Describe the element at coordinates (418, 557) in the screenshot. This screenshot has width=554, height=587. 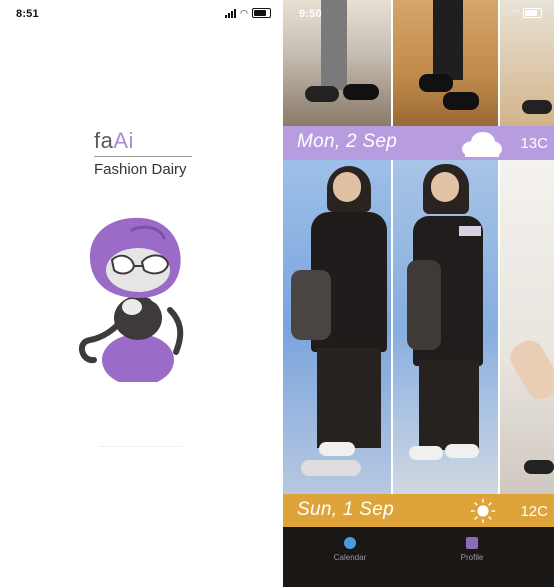
I see `tab-bar: Calendar Profile` at that location.